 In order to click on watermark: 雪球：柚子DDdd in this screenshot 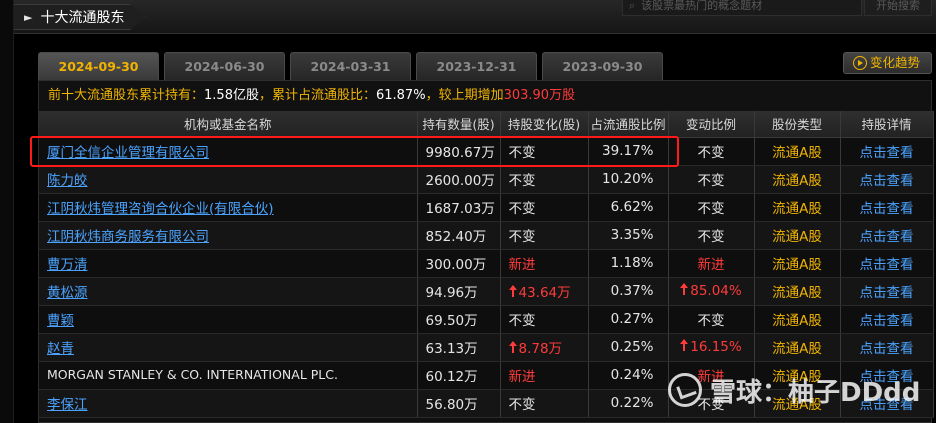, I will do `click(794, 390)`.